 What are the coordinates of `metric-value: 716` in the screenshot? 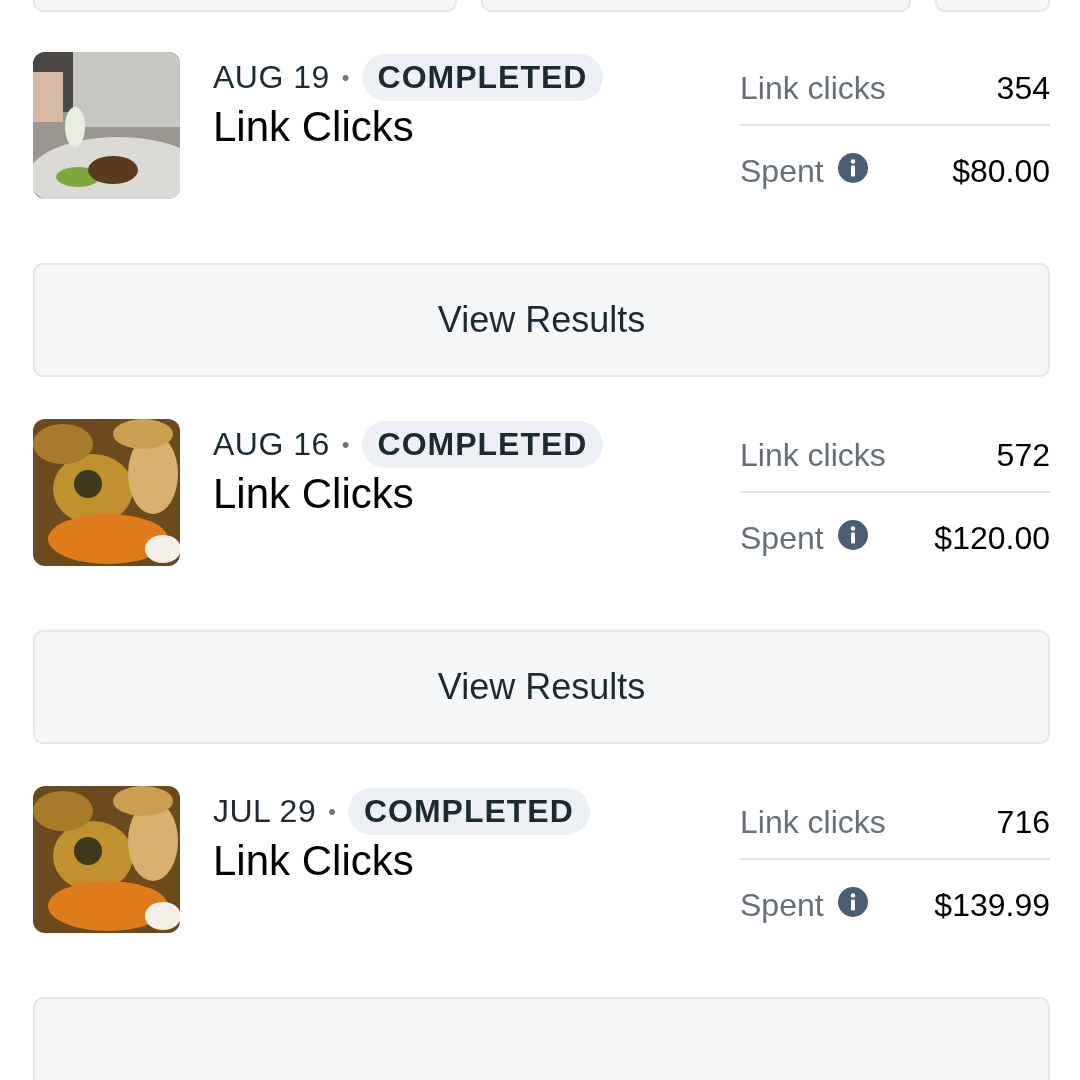 It's located at (1023, 822).